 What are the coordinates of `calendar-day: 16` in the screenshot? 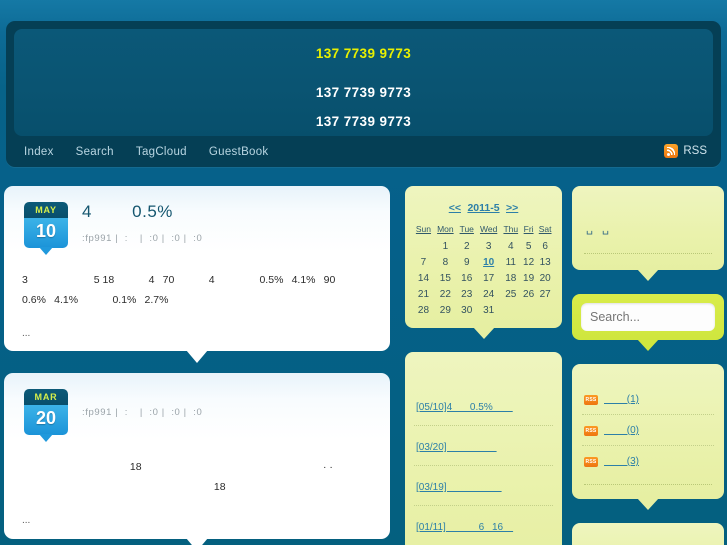 It's located at (467, 278).